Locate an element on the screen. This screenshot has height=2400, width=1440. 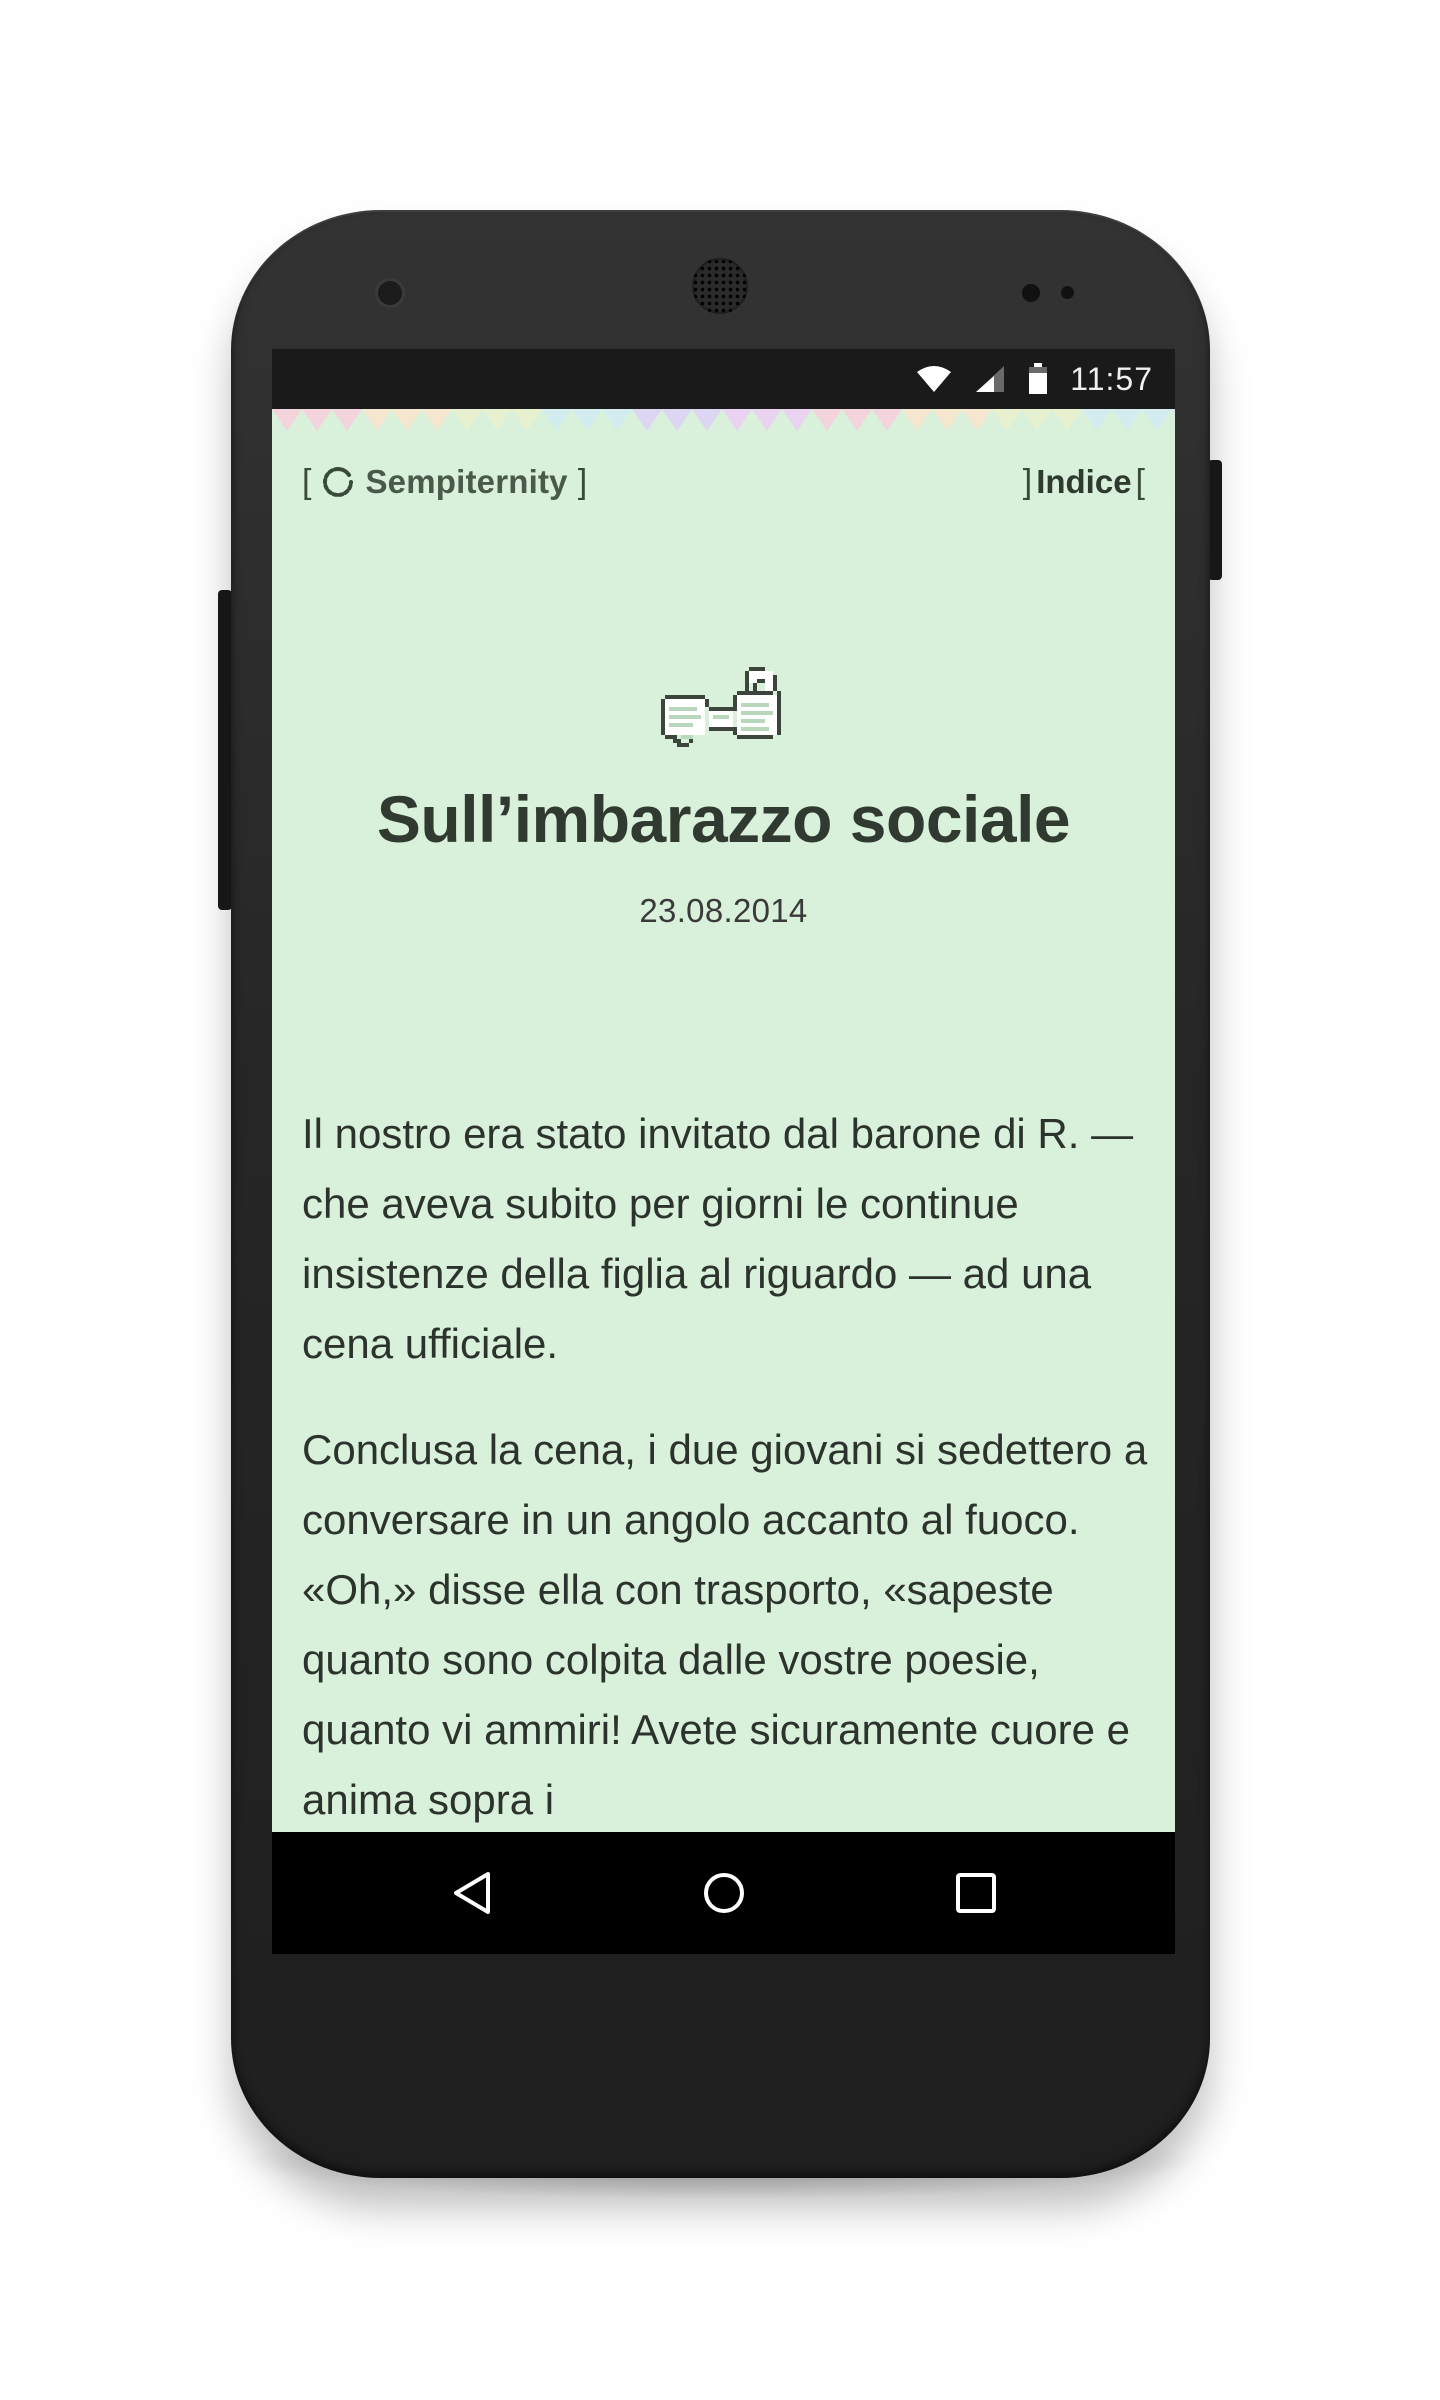
article-date: 23.08.2014 is located at coordinates (723, 910).